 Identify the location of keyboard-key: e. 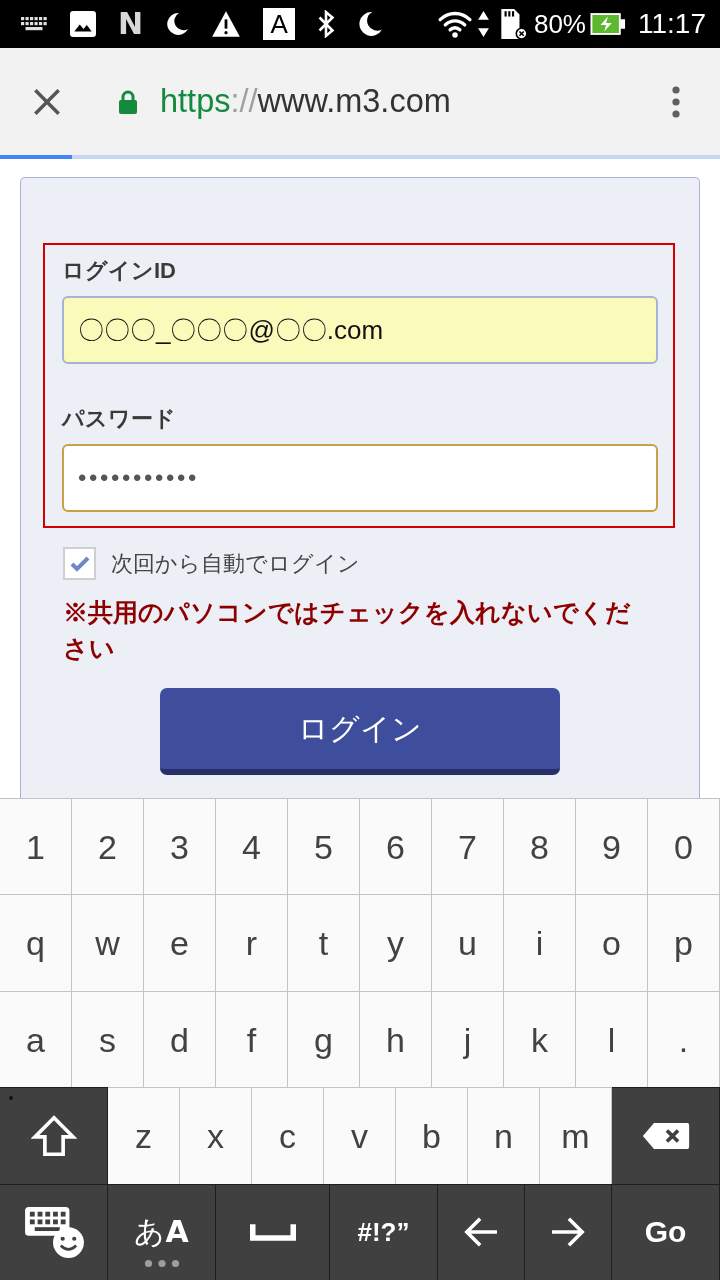
(180, 942).